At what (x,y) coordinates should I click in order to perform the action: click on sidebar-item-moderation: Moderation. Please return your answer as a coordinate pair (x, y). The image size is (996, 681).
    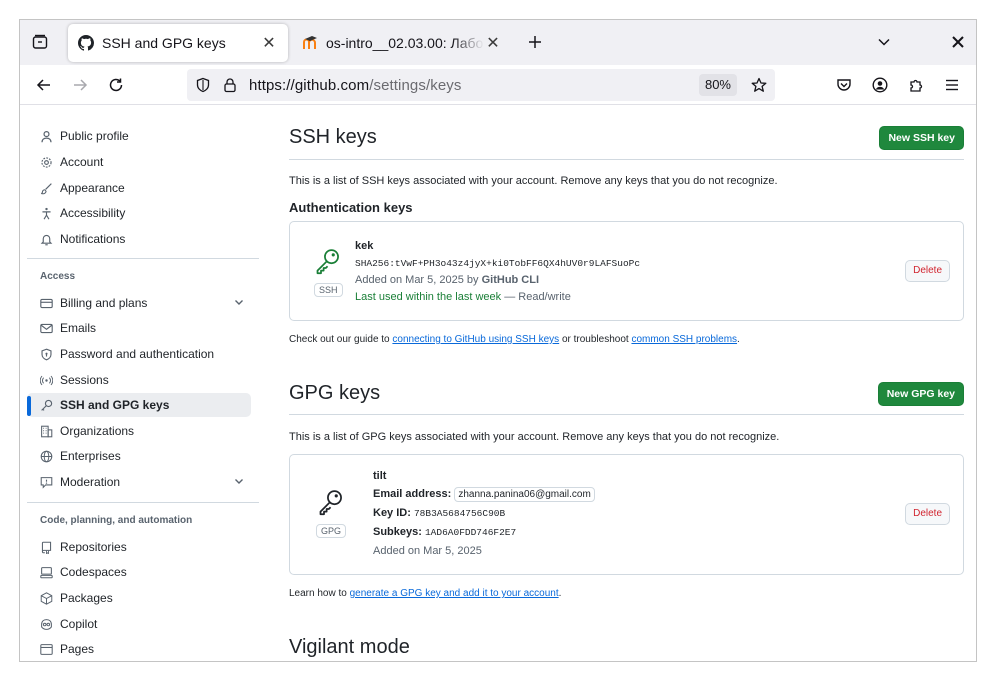
    Looking at the image, I should click on (139, 482).